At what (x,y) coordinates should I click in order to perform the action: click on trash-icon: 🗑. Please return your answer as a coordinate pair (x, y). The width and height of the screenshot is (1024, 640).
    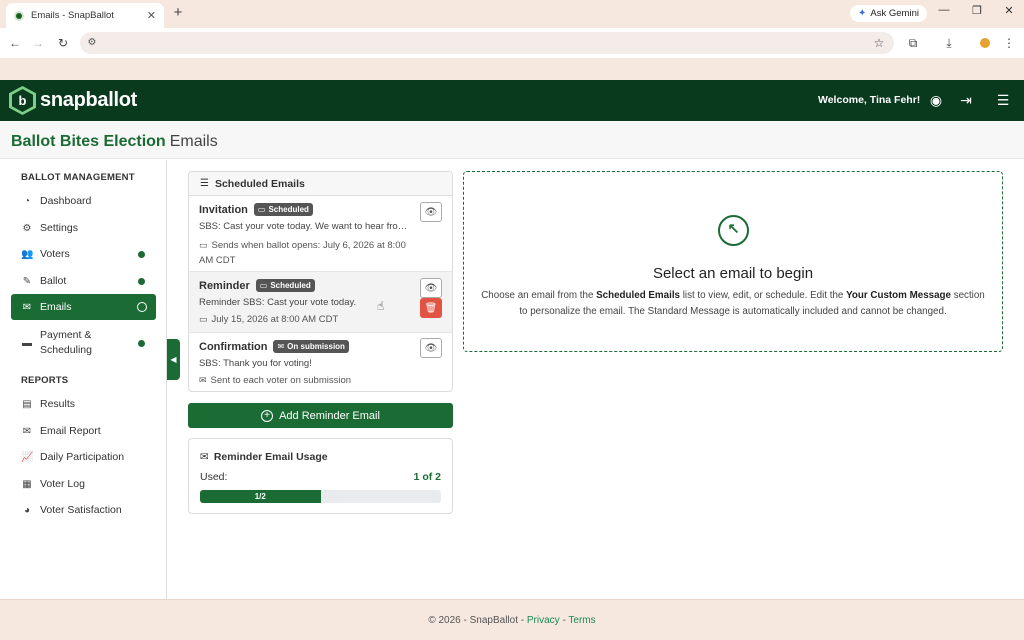
    Looking at the image, I should click on (431, 308).